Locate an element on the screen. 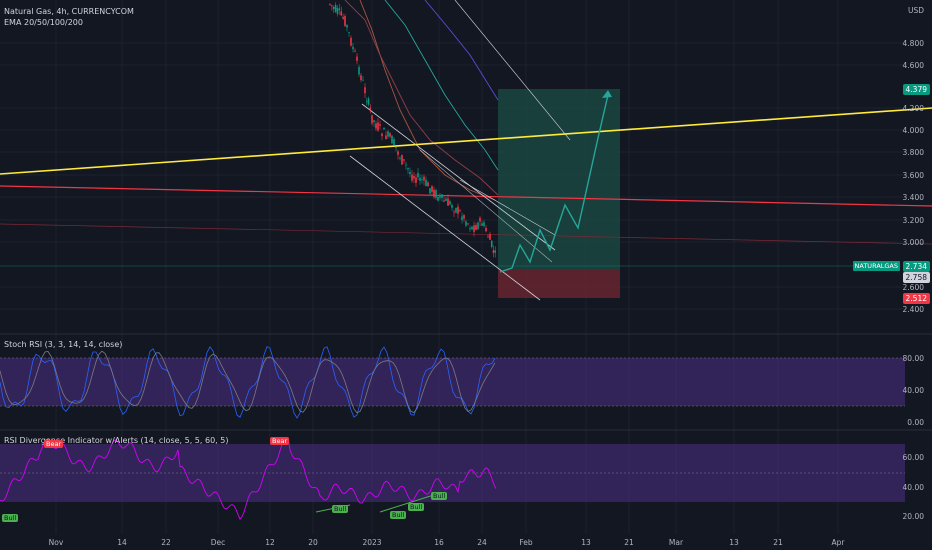 The width and height of the screenshot is (932, 550). stop-price-tag: 2.512 is located at coordinates (916, 298).